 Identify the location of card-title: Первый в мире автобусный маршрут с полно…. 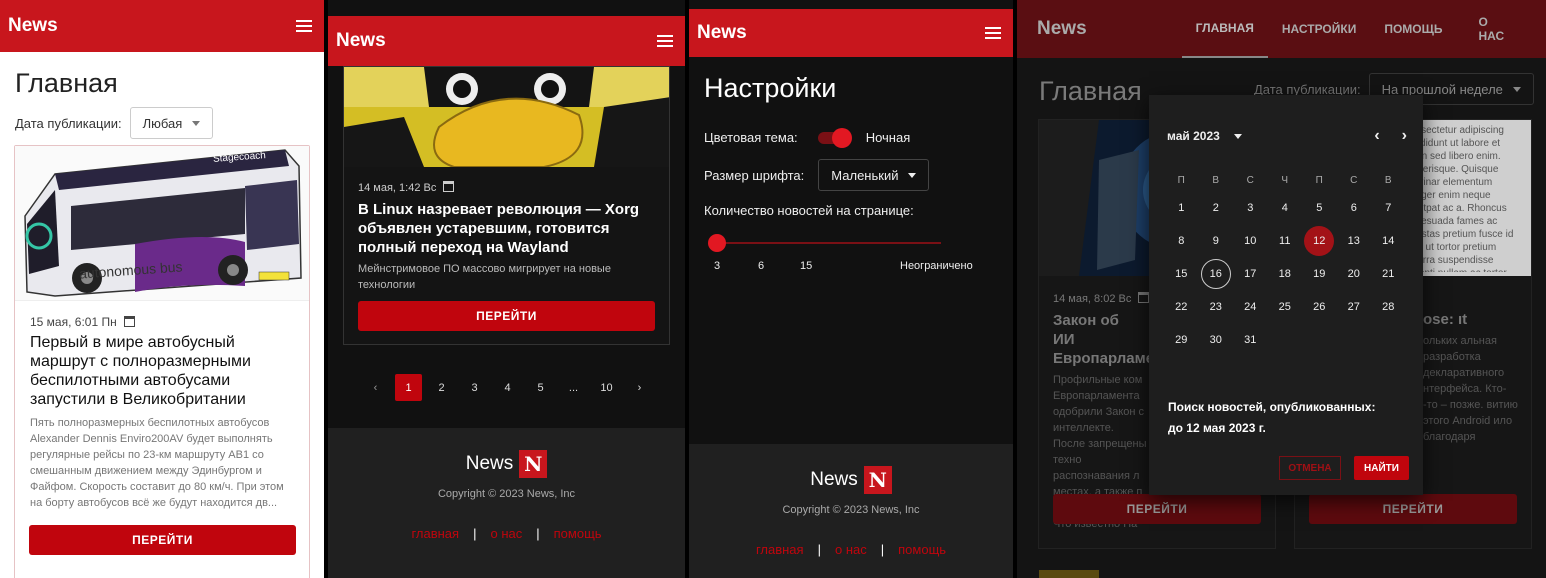
(163, 371).